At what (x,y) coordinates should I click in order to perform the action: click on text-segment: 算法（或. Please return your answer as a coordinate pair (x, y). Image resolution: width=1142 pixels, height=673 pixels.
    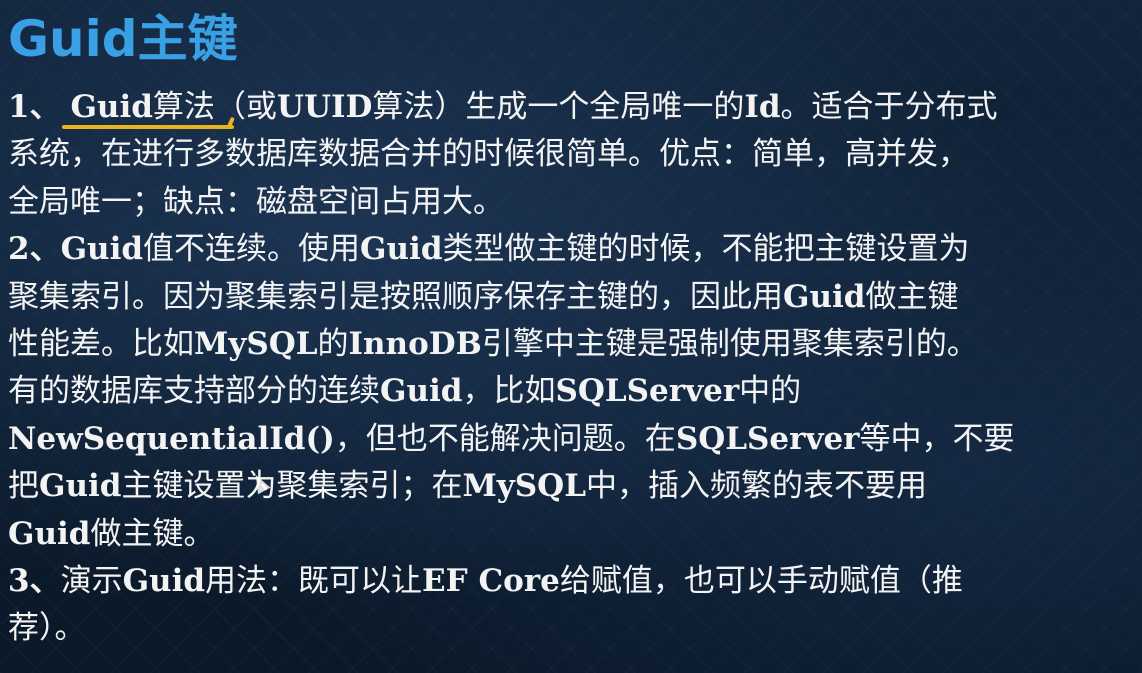
    Looking at the image, I should click on (214, 107).